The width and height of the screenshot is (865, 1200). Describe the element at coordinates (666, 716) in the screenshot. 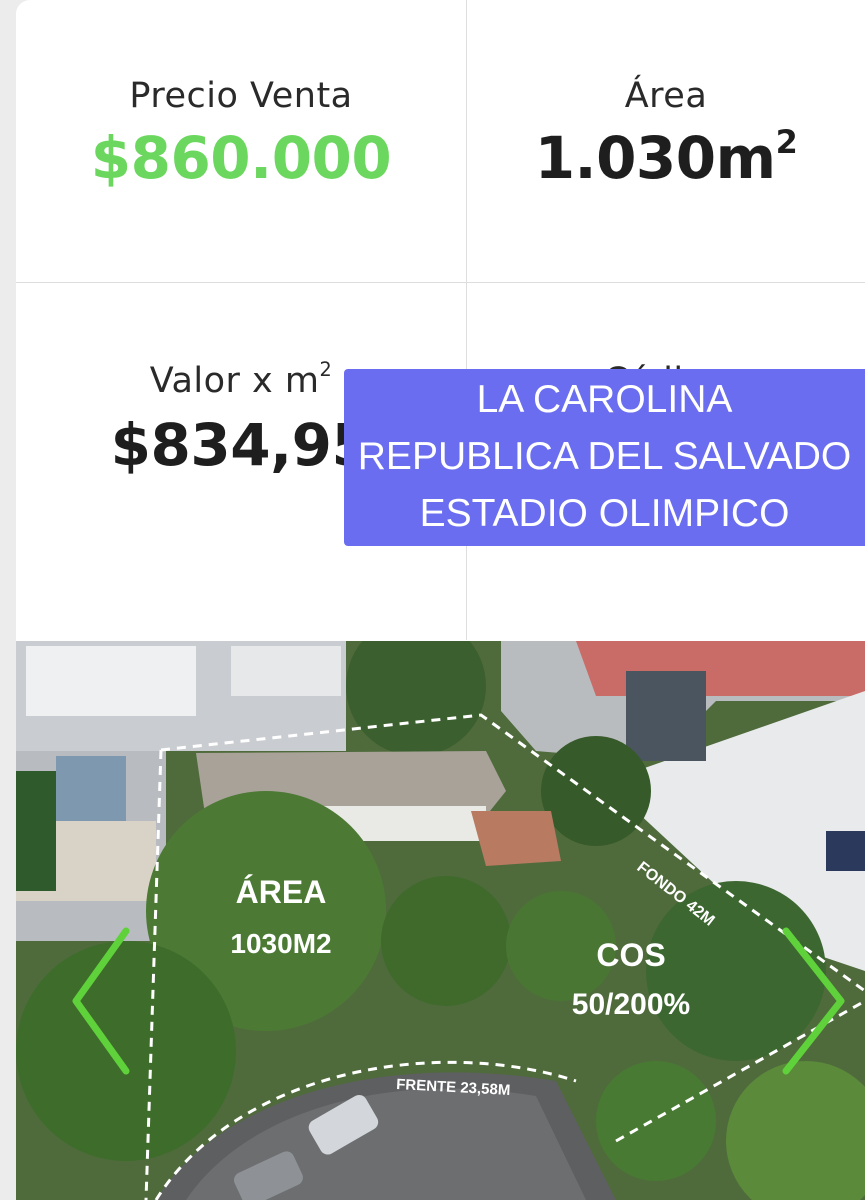

I see `rooftop-unit` at that location.